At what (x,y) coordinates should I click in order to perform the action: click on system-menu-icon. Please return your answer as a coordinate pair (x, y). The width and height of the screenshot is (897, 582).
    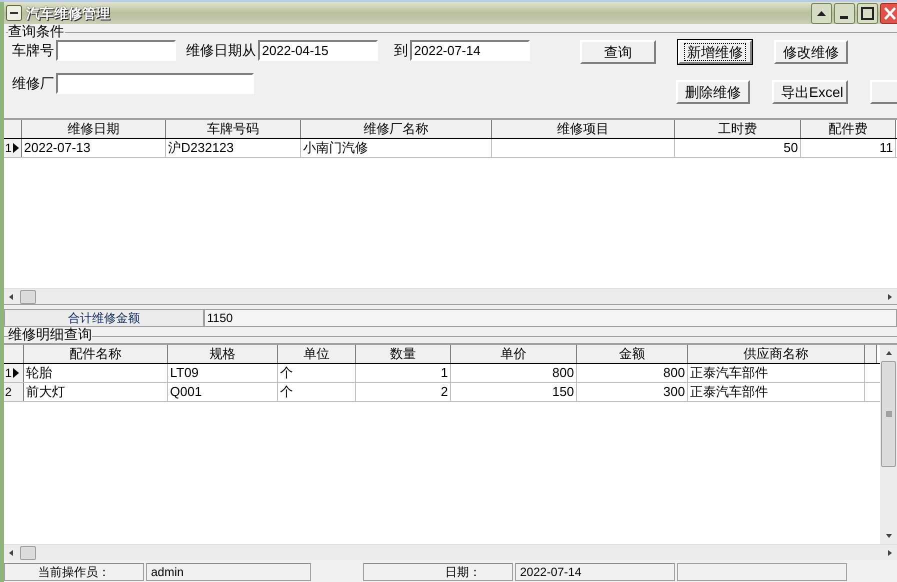
    Looking at the image, I should click on (14, 13).